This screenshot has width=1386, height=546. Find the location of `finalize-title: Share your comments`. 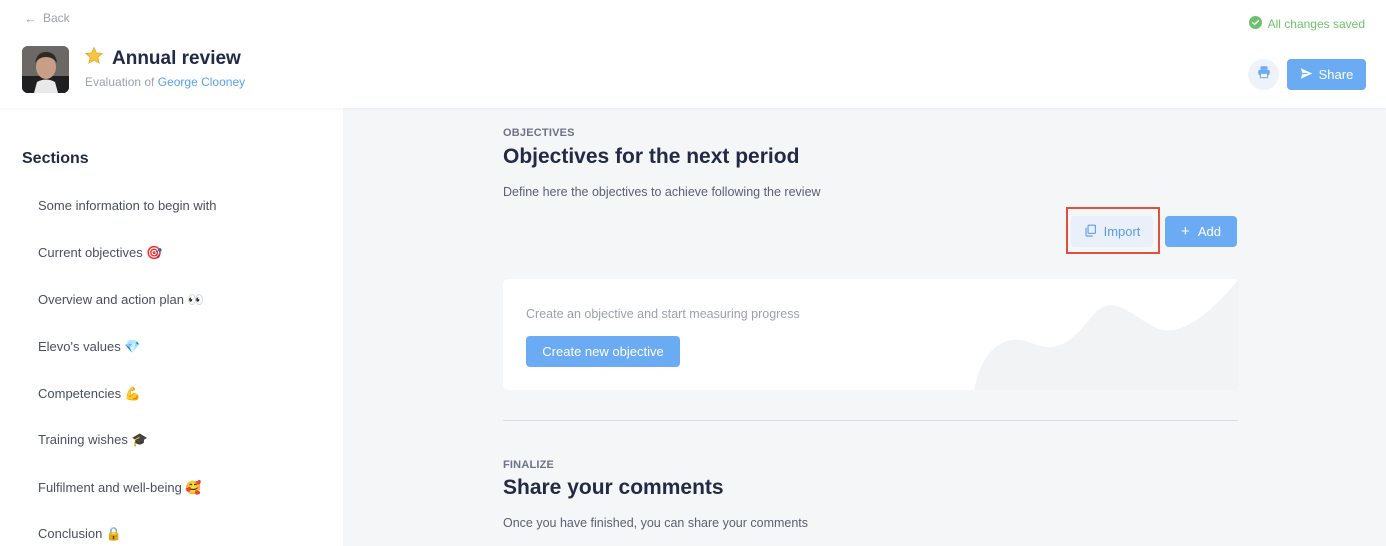

finalize-title: Share your comments is located at coordinates (613, 487).